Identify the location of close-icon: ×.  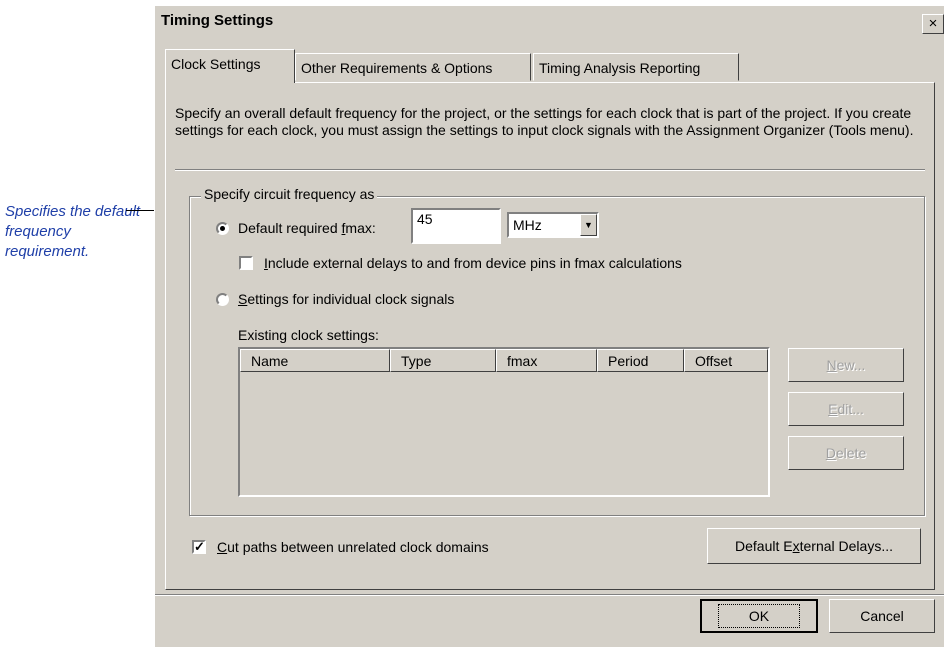
(933, 23).